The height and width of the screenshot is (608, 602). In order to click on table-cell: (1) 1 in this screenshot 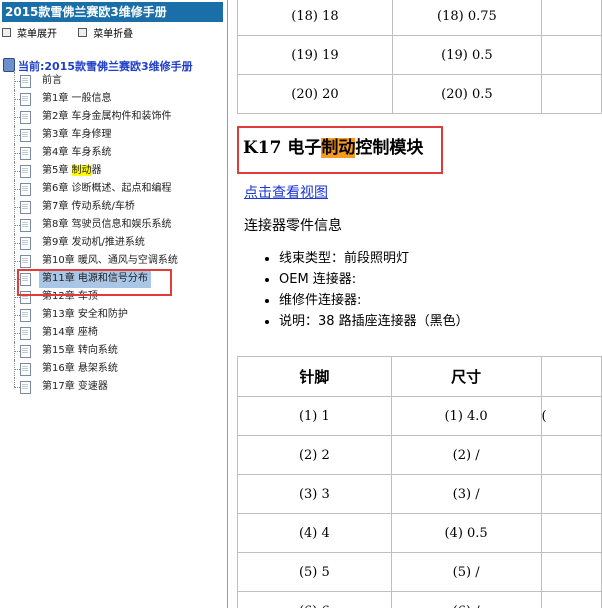, I will do `click(314, 416)`.